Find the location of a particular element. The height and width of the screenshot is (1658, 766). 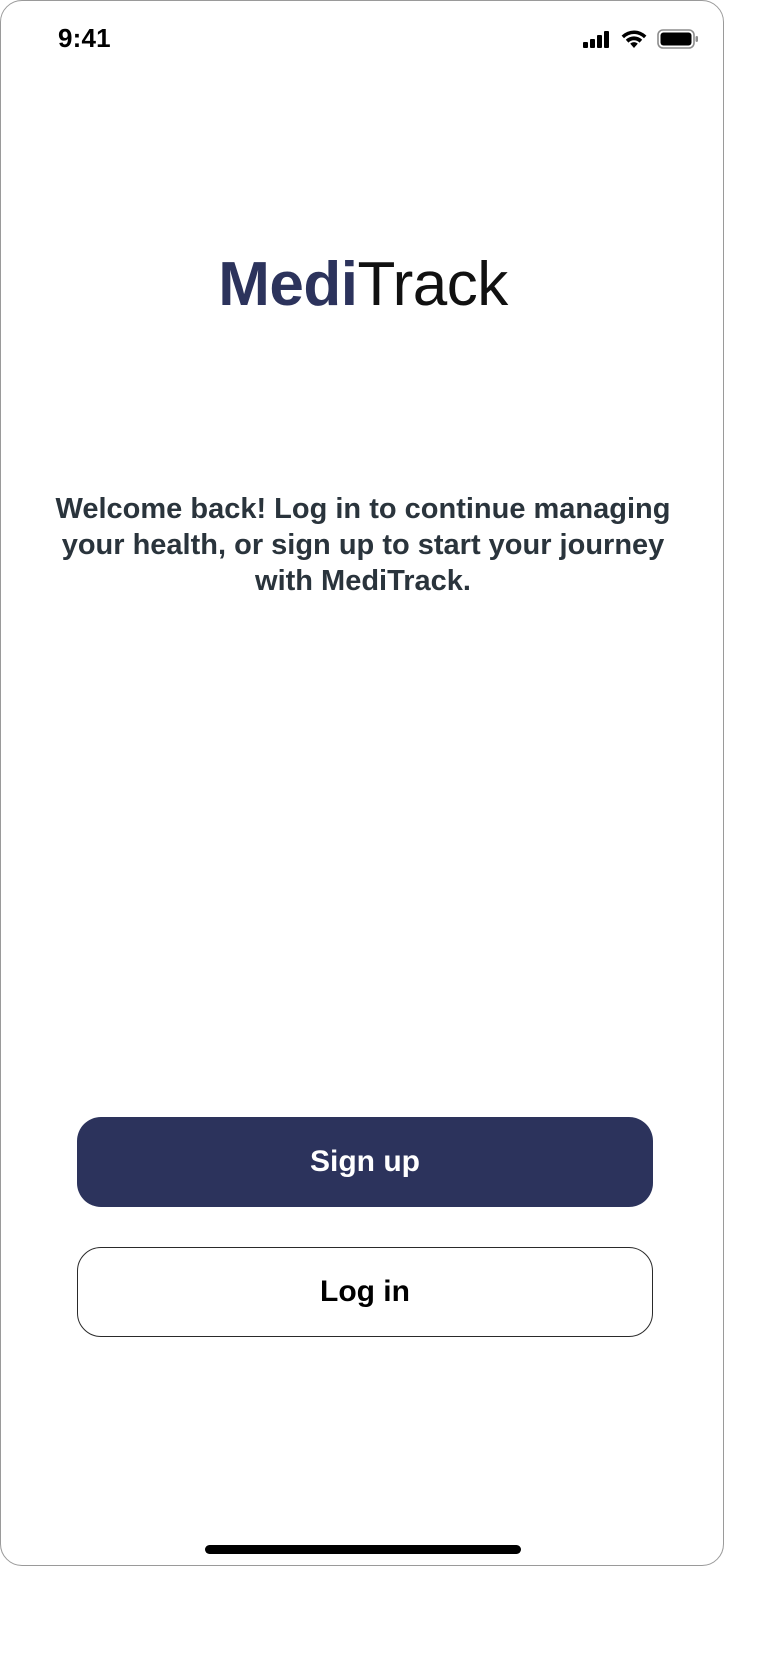

signup-button-label: Sign up is located at coordinates (365, 1161).